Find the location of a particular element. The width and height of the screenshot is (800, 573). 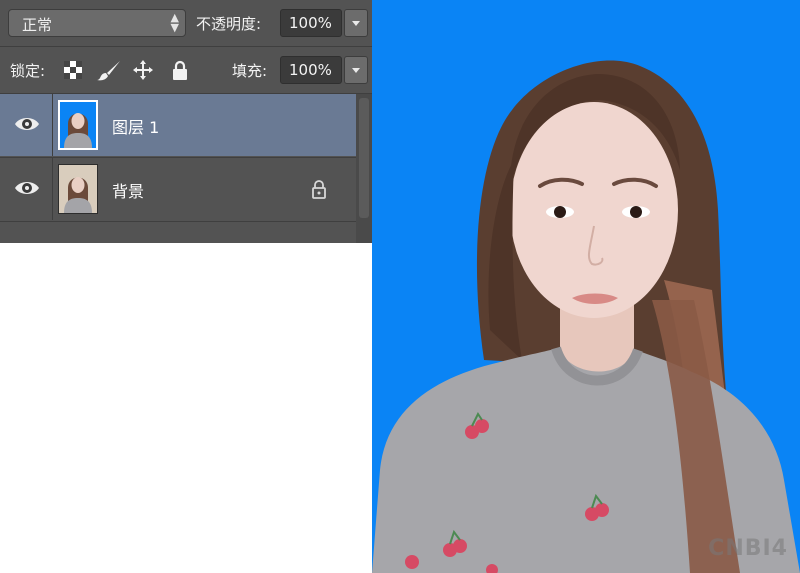

layer-row-background: 背景 is located at coordinates (178, 189).